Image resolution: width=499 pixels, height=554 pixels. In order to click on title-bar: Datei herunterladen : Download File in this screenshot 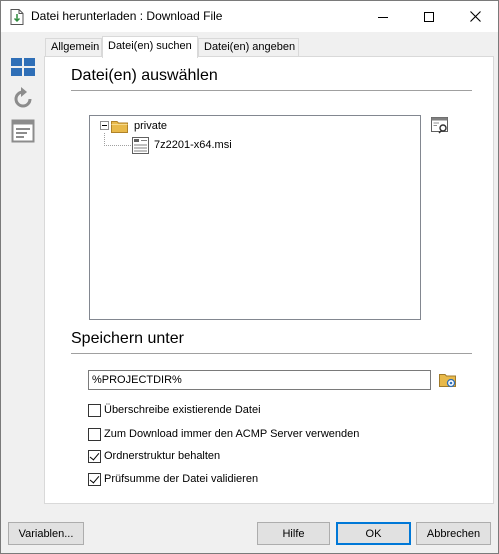, I will do `click(249, 16)`.